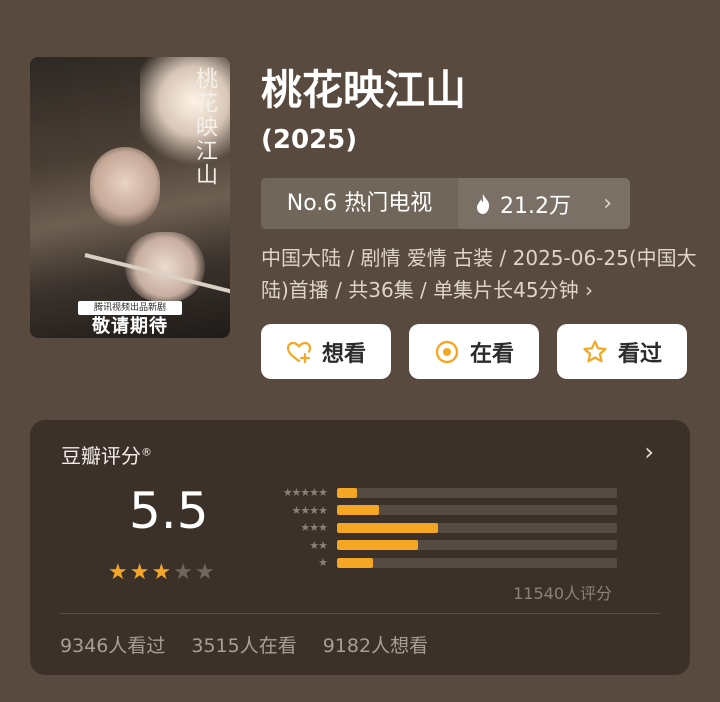  I want to click on poster-figure-male, so click(125, 187).